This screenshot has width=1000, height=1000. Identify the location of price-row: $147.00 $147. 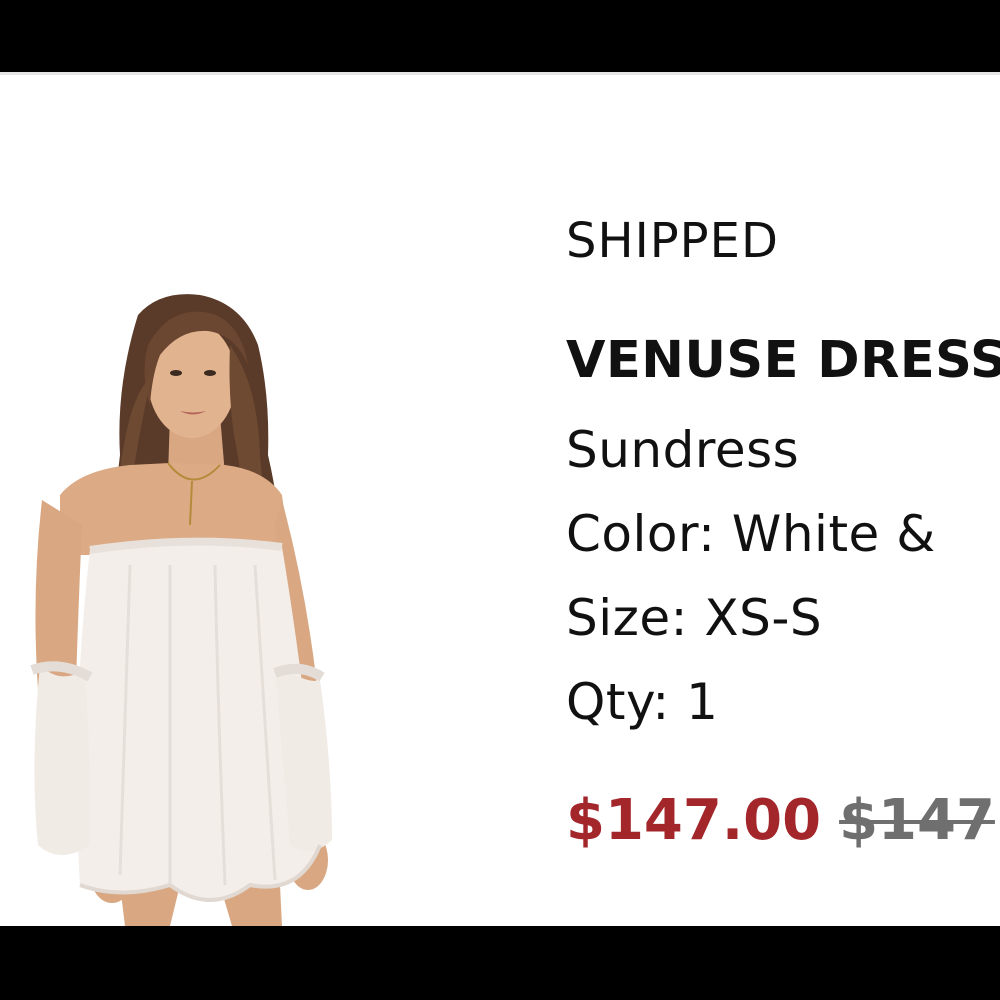
(780, 821).